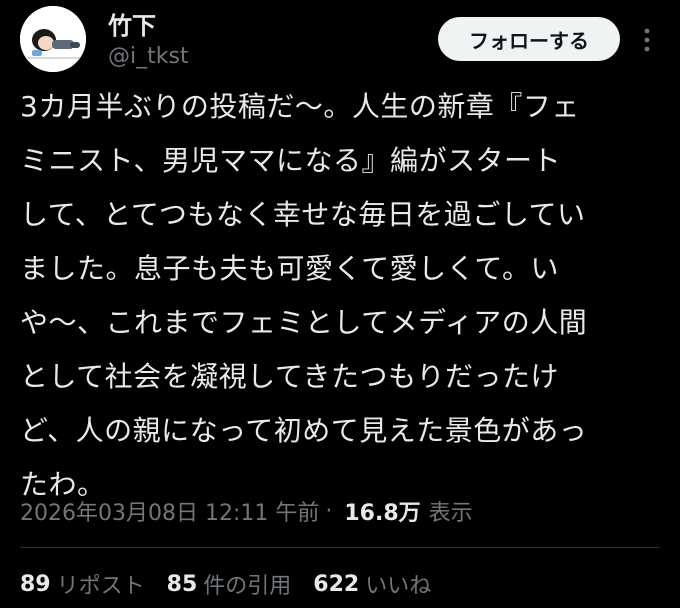  I want to click on tweet-header: 竹下 @i_tkst フォローする, so click(345, 40).